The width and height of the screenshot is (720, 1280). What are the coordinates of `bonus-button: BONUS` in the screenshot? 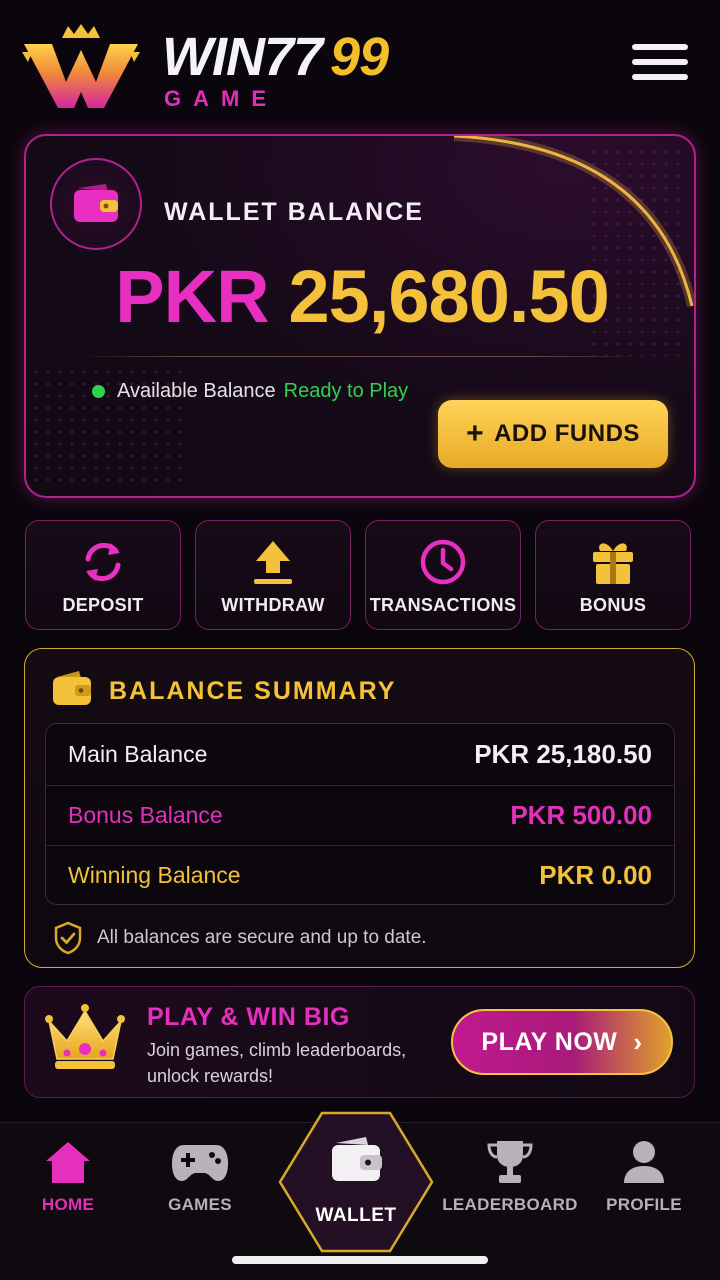 It's located at (613, 575).